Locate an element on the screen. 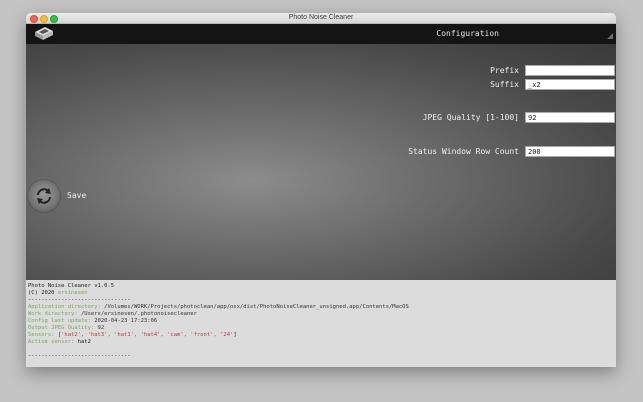  prefix-label: Prefix is located at coordinates (504, 70).